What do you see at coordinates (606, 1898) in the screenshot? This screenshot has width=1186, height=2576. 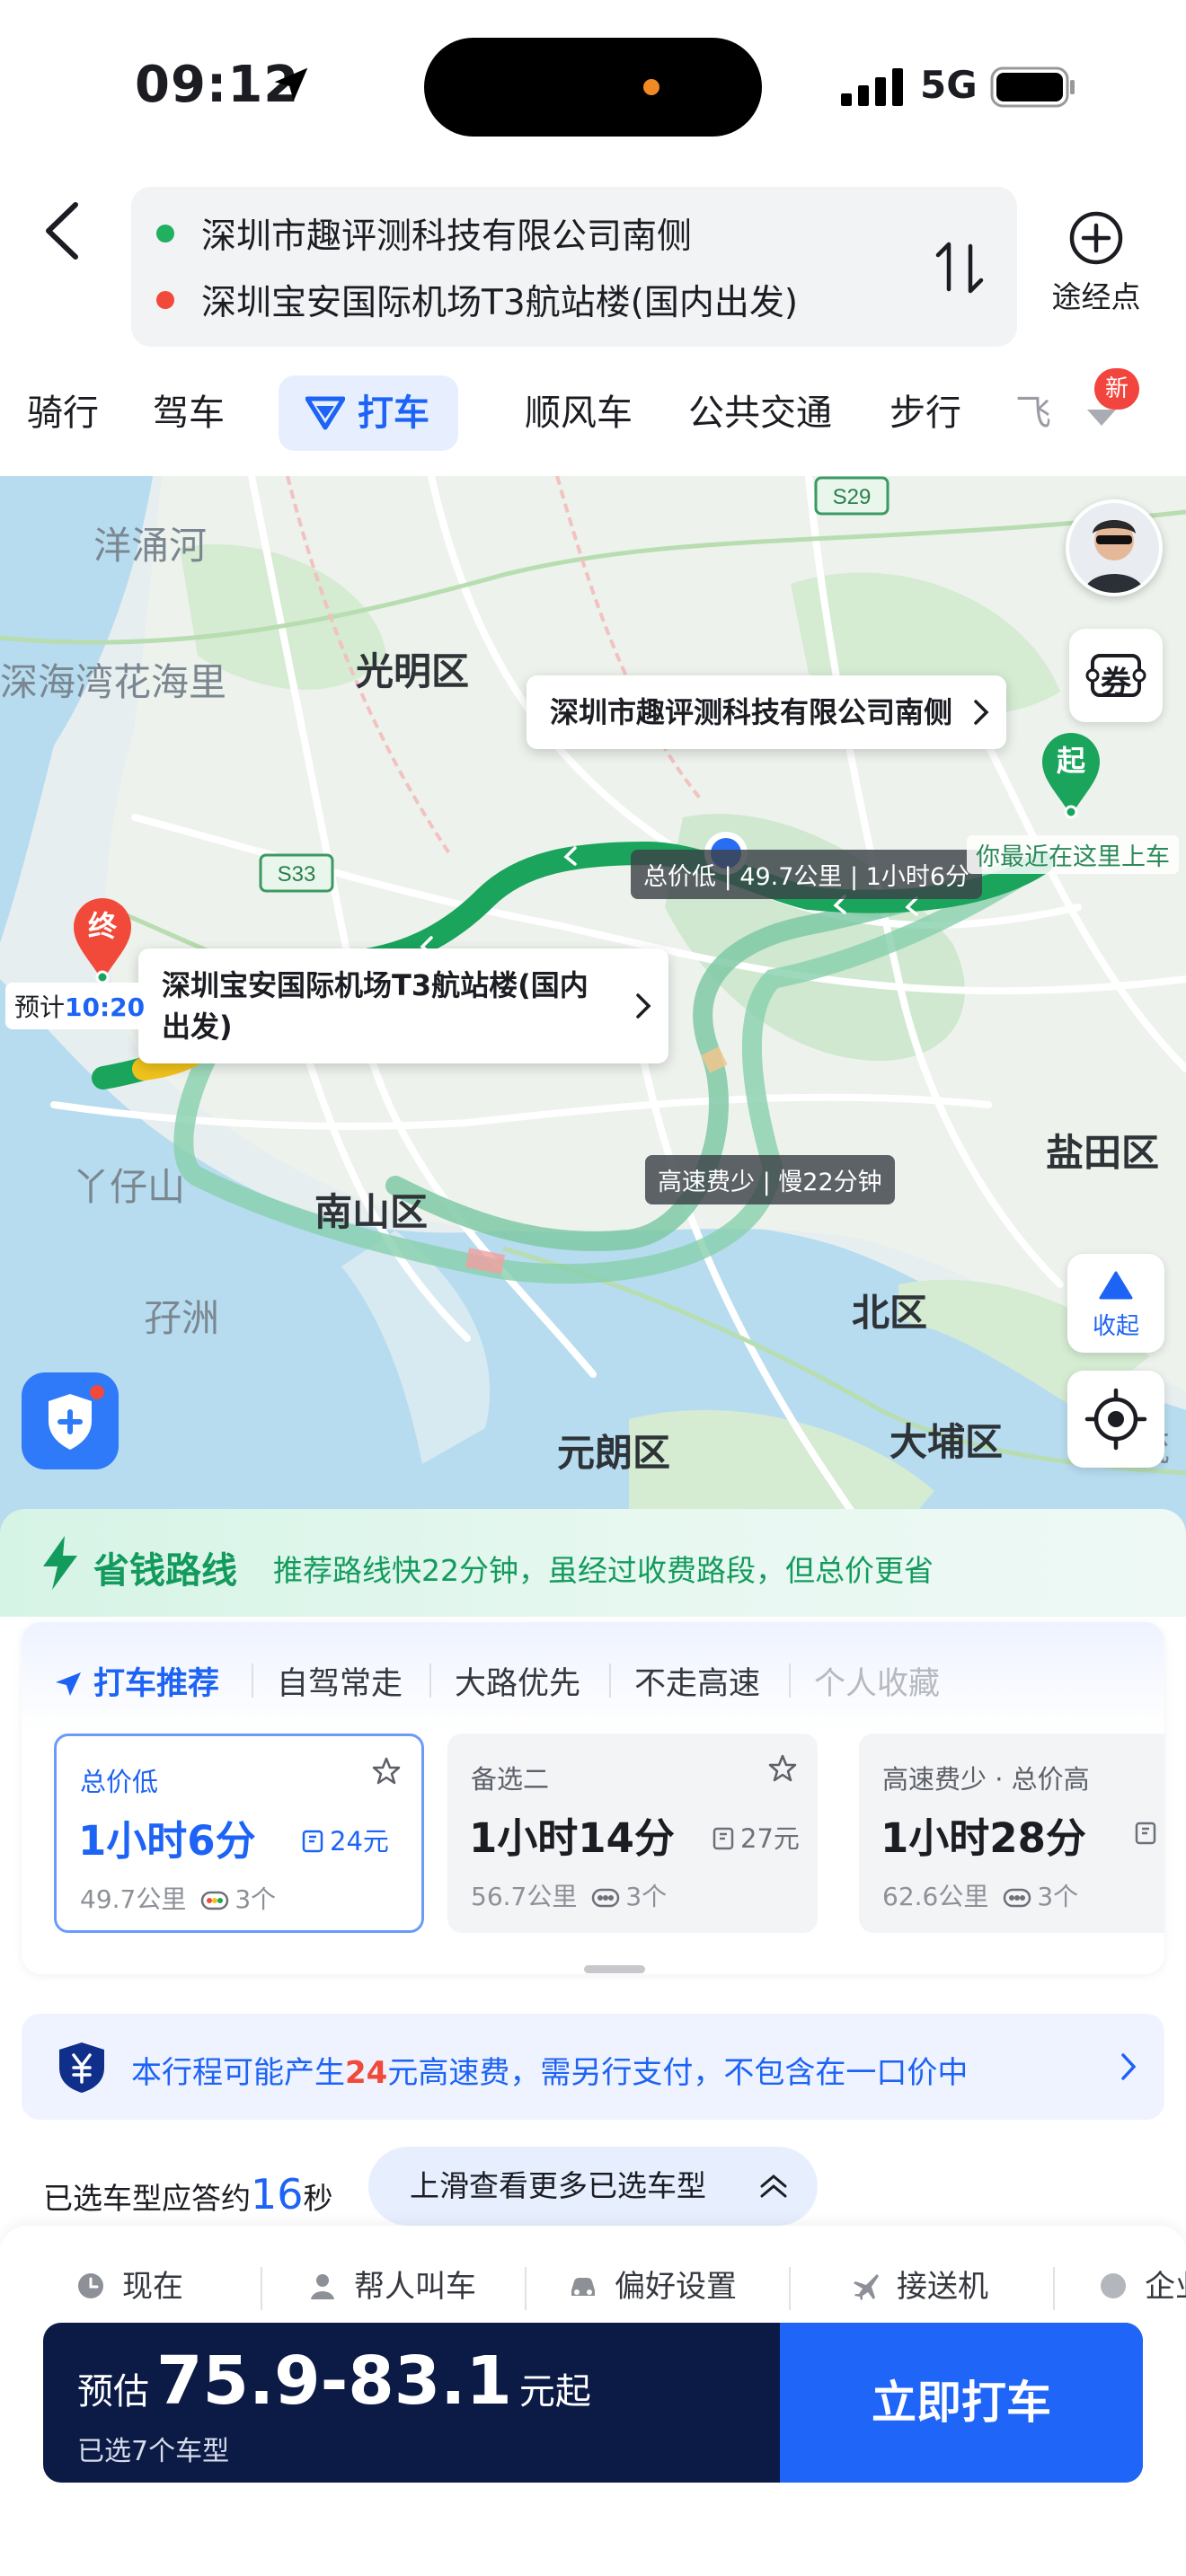 I see `traffic-light-icon` at bounding box center [606, 1898].